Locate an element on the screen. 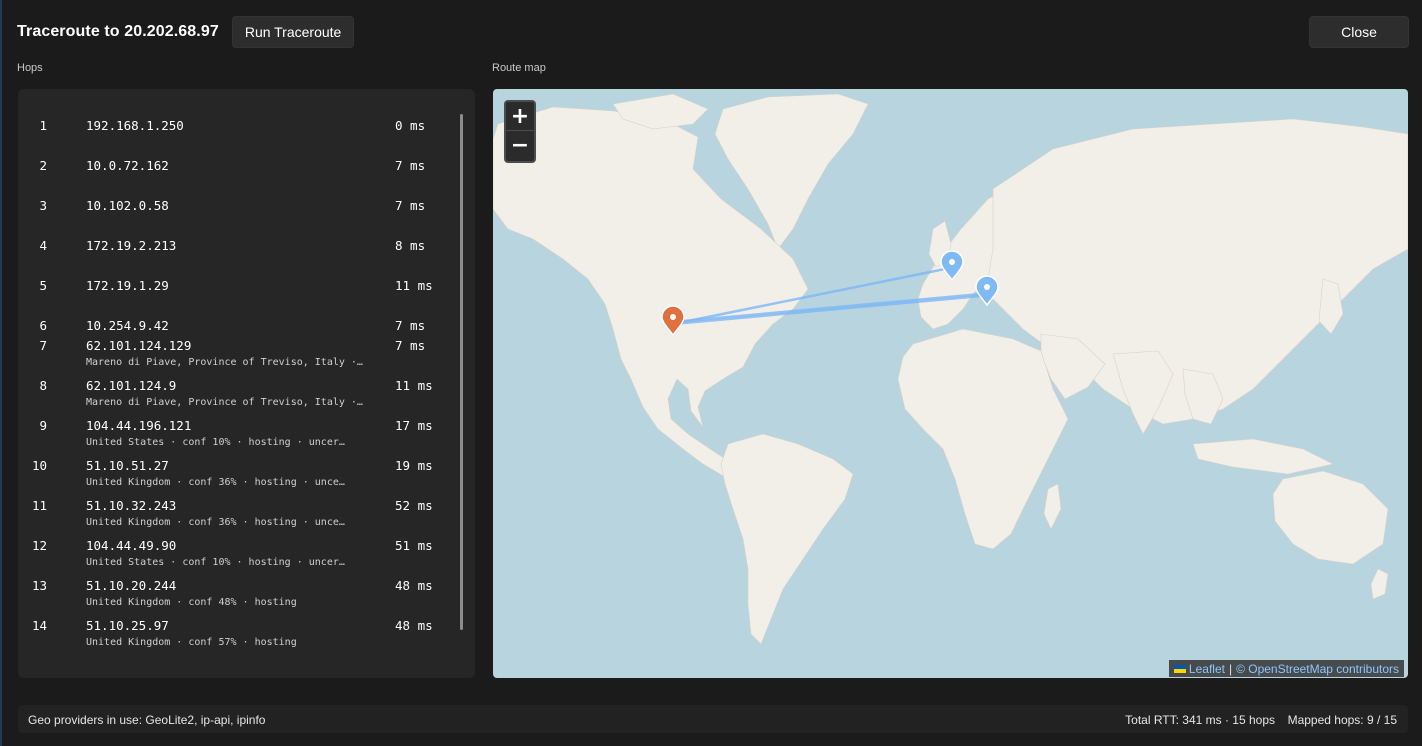 The image size is (1422, 746). hop-ip: 104.44.49.90 is located at coordinates (131, 545).